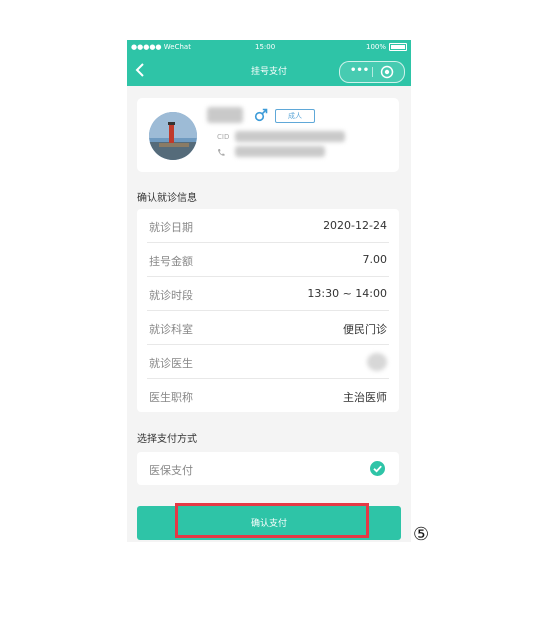  Describe the element at coordinates (375, 259) in the screenshot. I see `fee-value: 7.00` at that location.